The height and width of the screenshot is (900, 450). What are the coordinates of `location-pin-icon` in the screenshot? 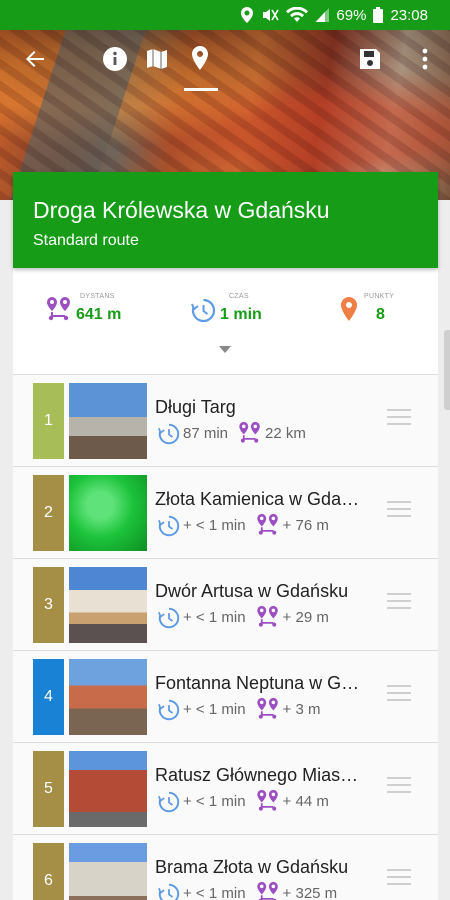 It's located at (200, 59).